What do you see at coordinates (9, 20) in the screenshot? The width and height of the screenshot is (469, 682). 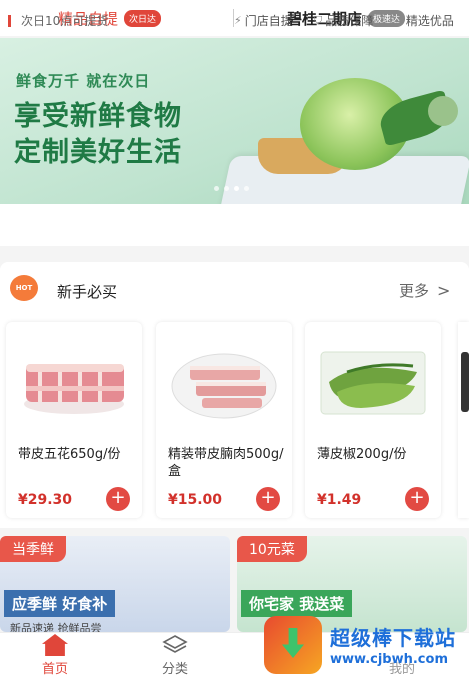 I see `accent-bar` at bounding box center [9, 20].